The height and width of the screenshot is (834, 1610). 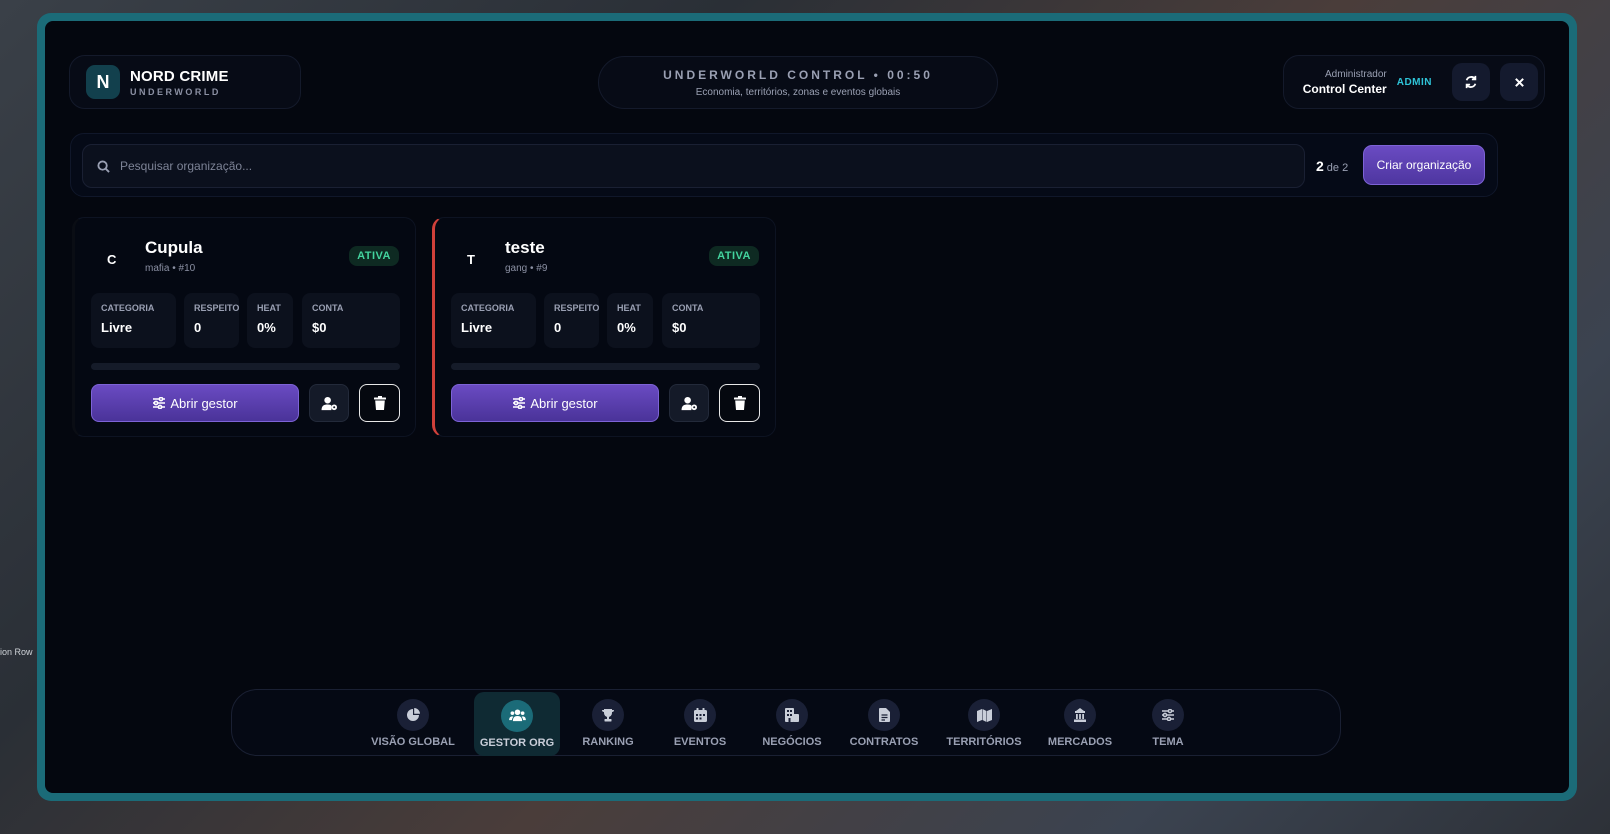 What do you see at coordinates (517, 742) in the screenshot?
I see `nav-label: GESTOR ORG` at bounding box center [517, 742].